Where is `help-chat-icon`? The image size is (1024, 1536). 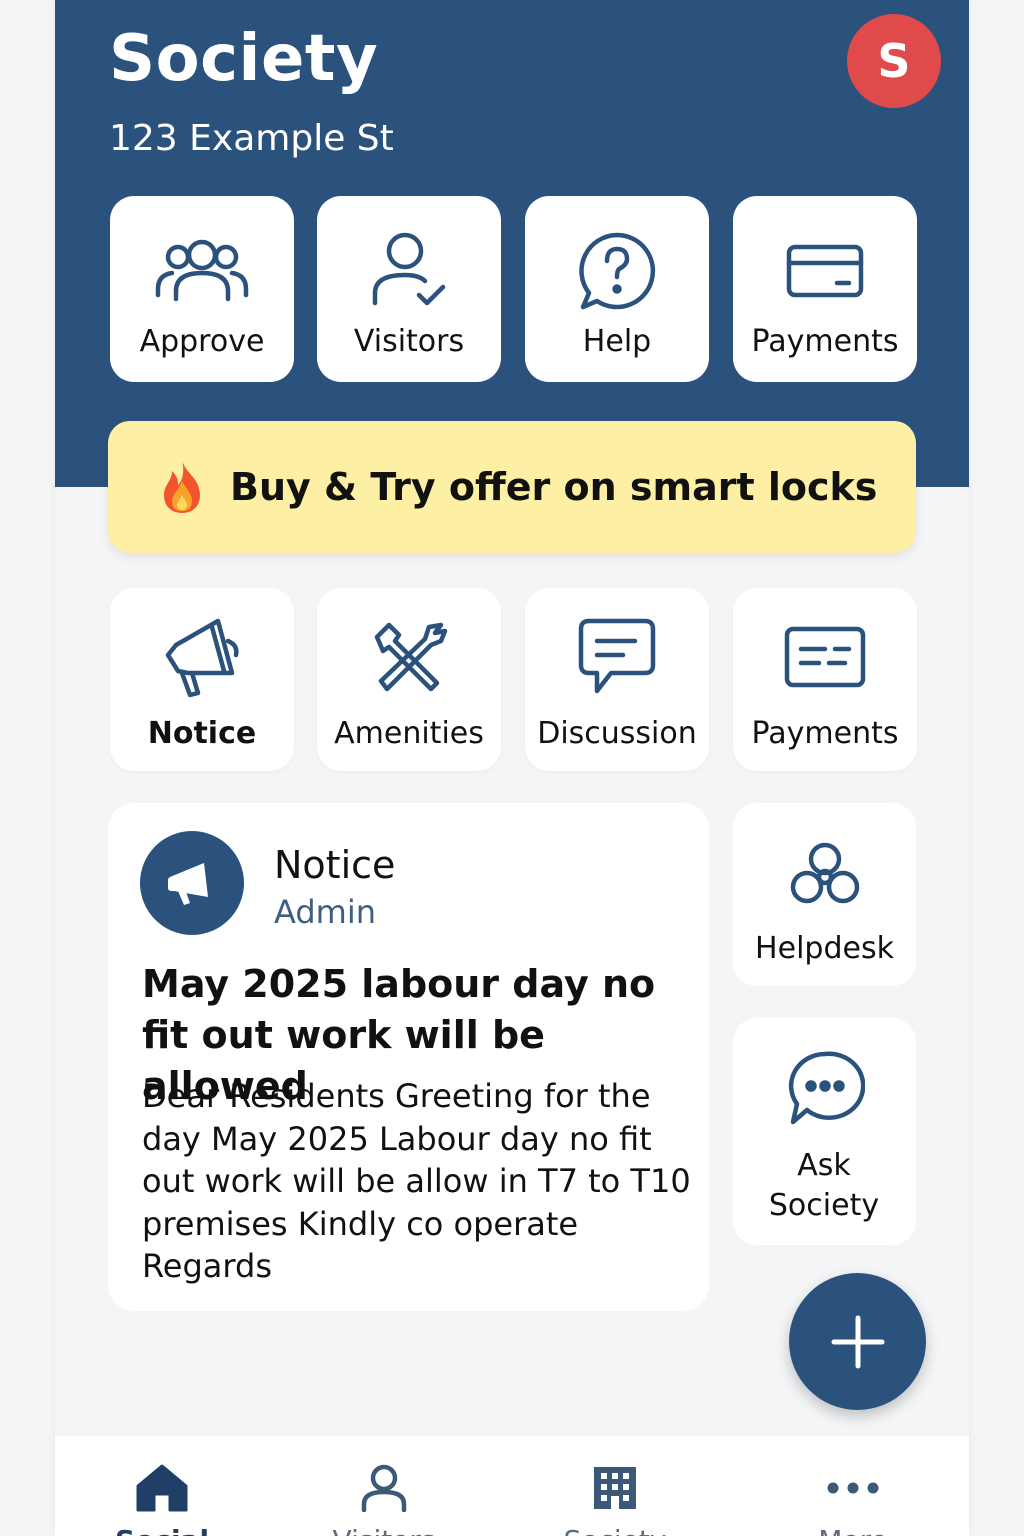 help-chat-icon is located at coordinates (617, 271).